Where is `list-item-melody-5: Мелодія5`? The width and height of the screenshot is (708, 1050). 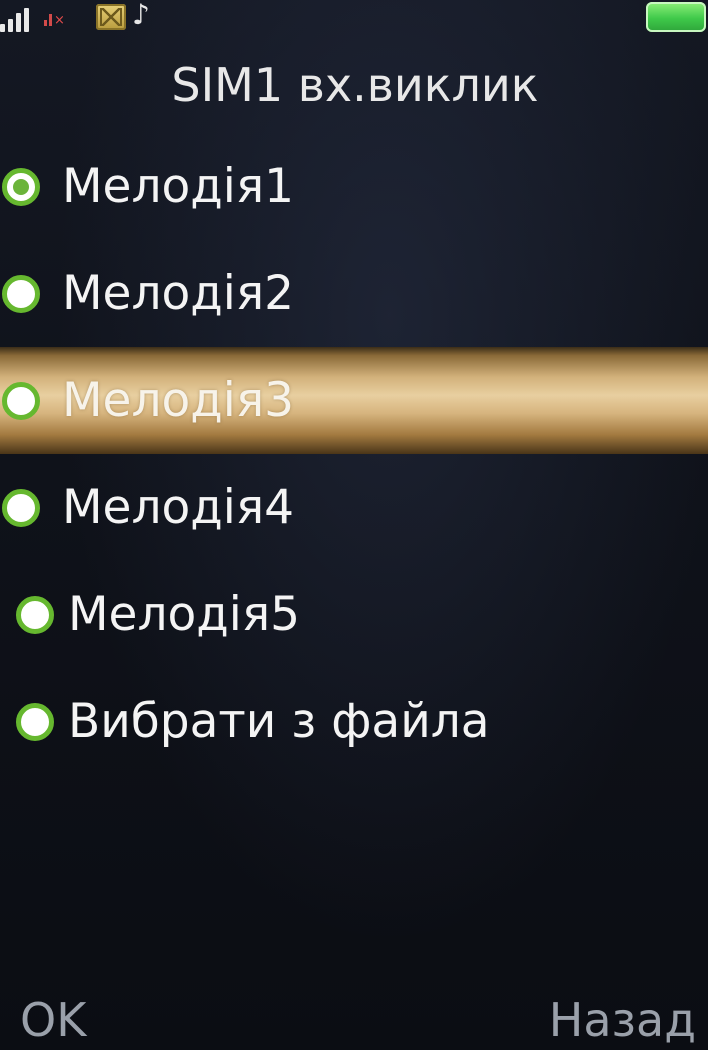
list-item-melody-5: Мелодія5 is located at coordinates (354, 614).